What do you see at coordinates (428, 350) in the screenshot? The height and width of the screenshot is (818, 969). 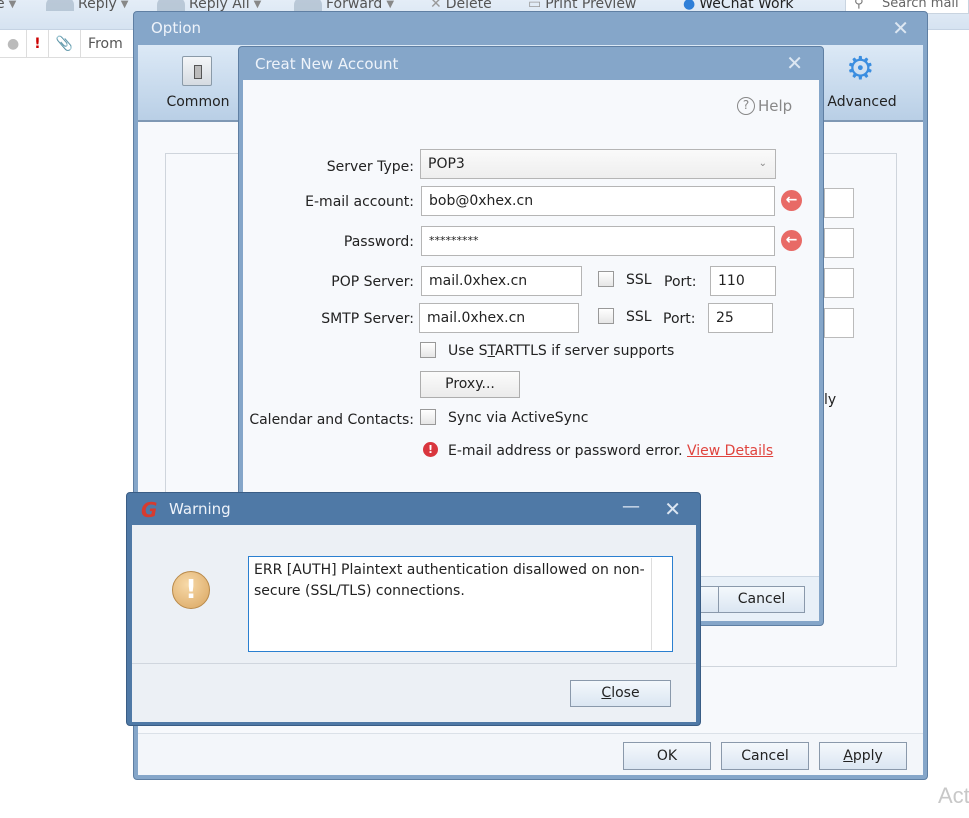 I see `starttls-checkbox` at bounding box center [428, 350].